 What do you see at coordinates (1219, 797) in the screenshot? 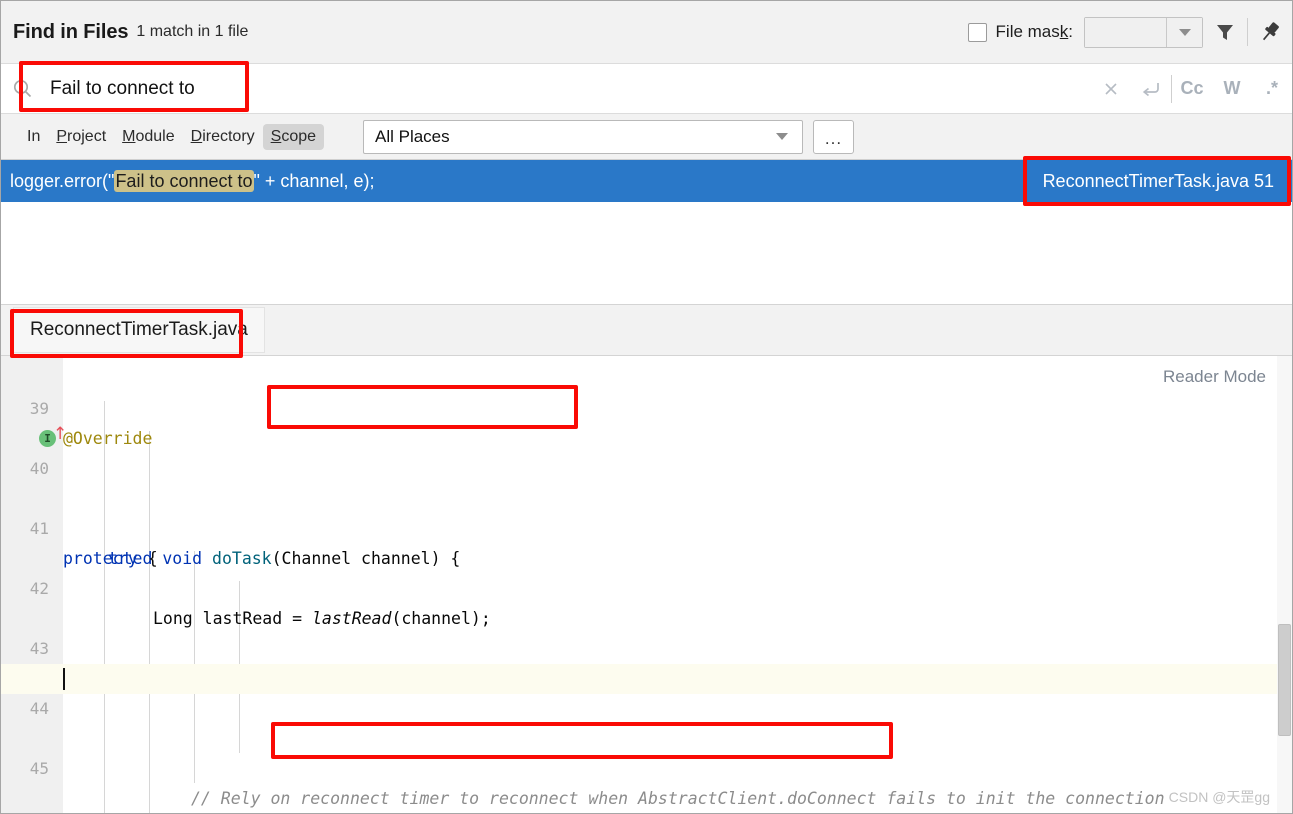
I see `watermark: CSDN @天罡gg` at bounding box center [1219, 797].